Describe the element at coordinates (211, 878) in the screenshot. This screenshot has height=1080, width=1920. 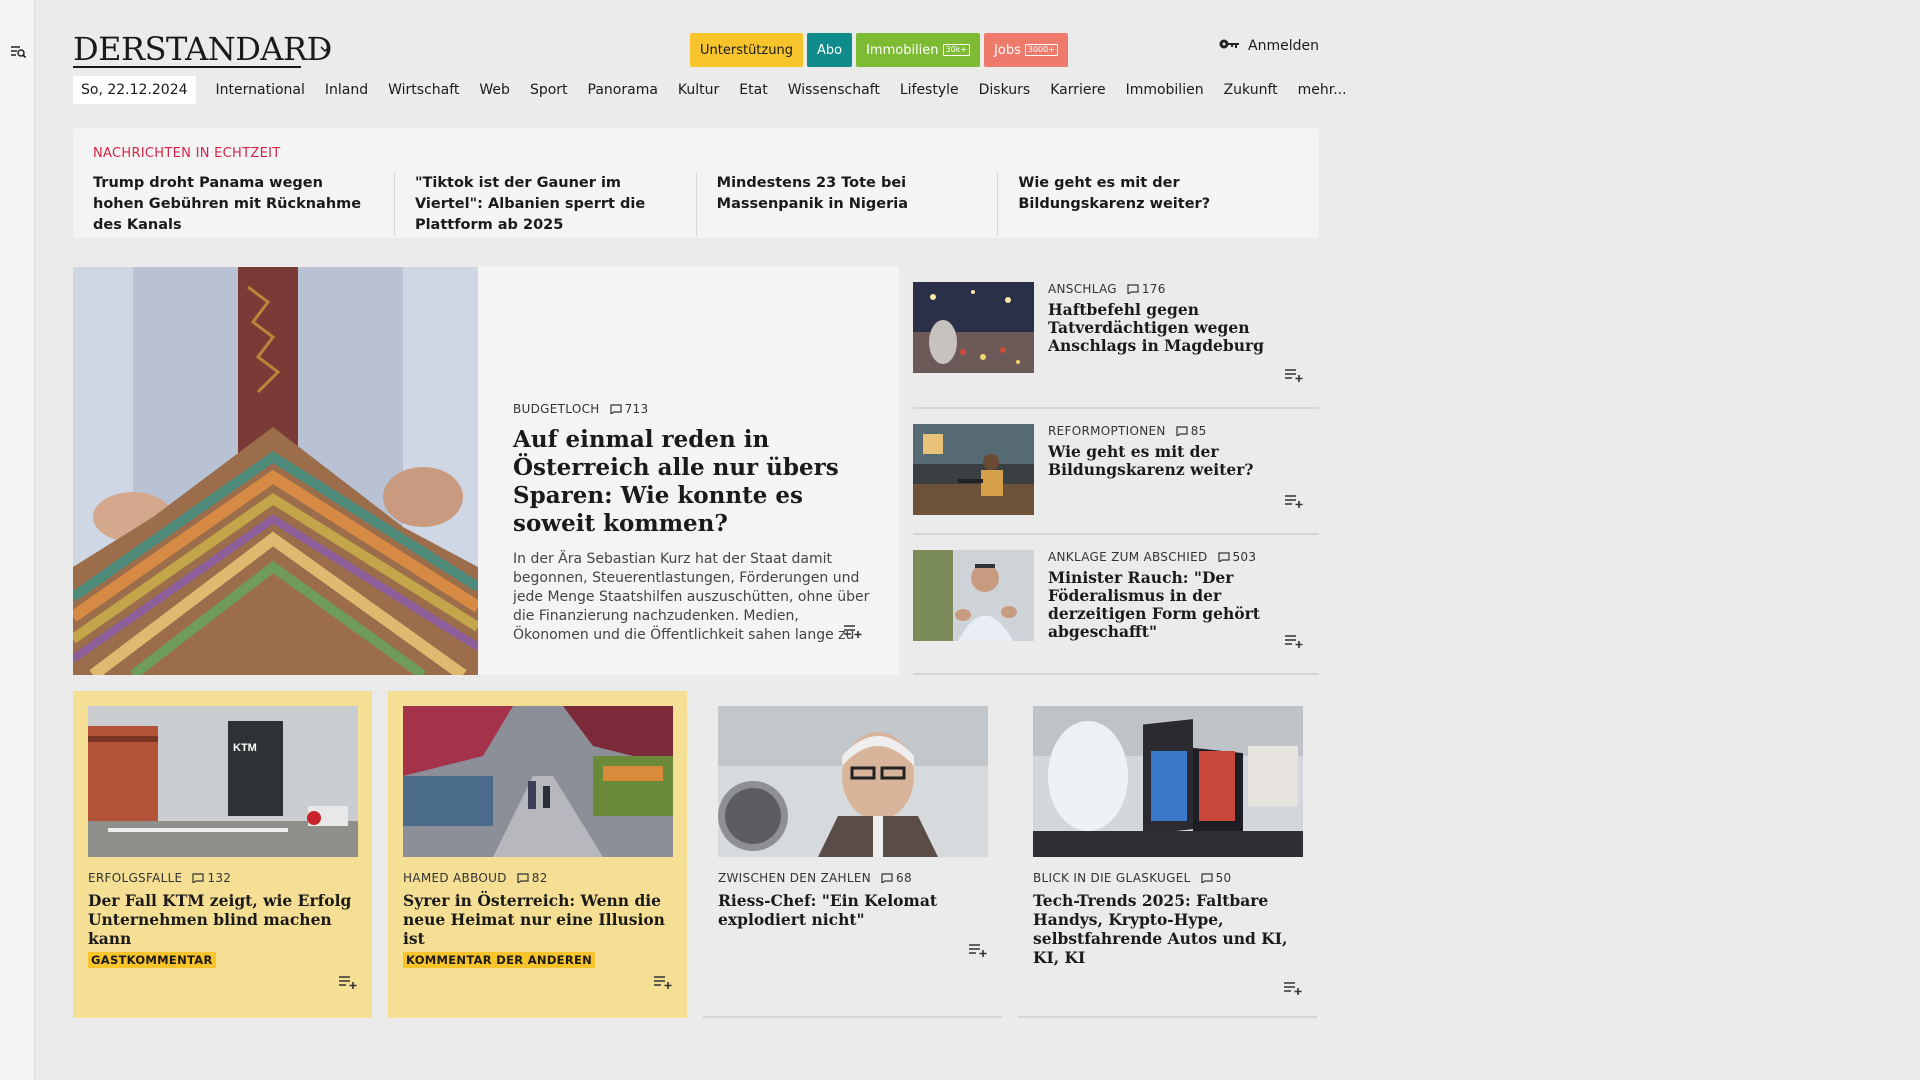
I see `card-comments: 132` at that location.